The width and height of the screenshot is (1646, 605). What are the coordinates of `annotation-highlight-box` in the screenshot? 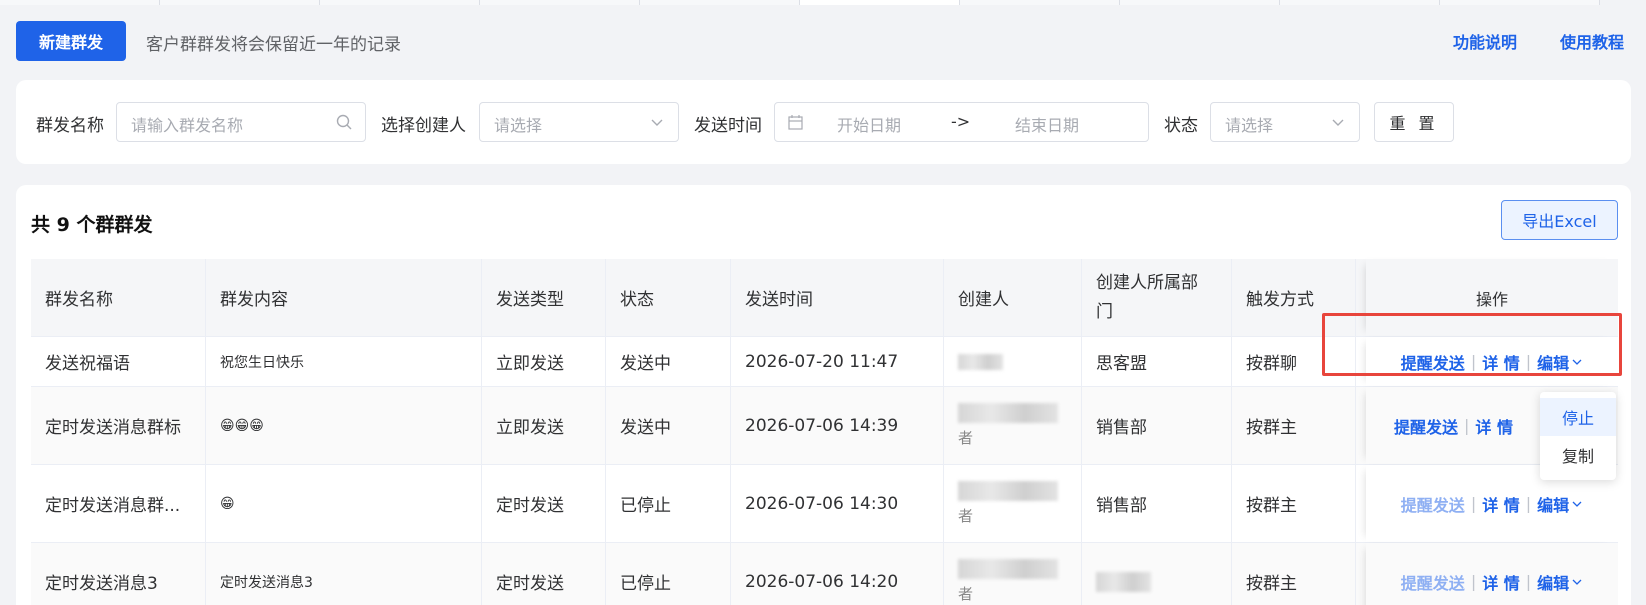 It's located at (1472, 344).